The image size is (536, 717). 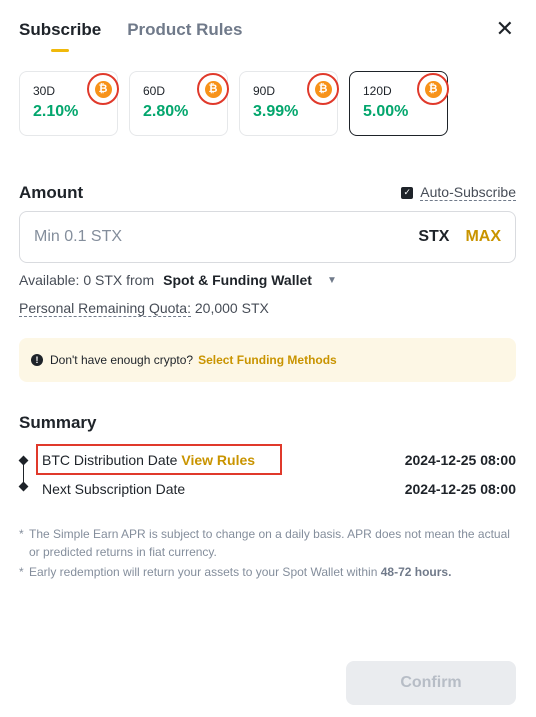 I want to click on tab-bar: Subscribe Product Rules, so click(x=130, y=36).